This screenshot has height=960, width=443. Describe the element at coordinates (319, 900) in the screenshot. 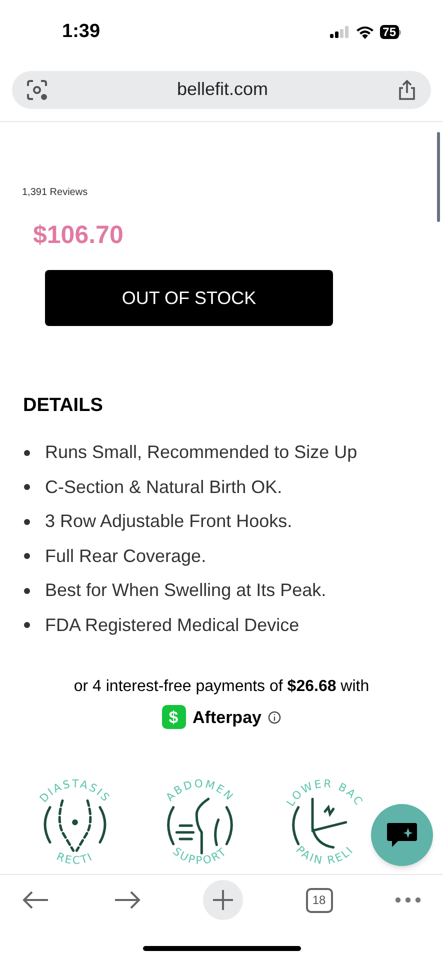

I see `tabs-button: 18` at that location.